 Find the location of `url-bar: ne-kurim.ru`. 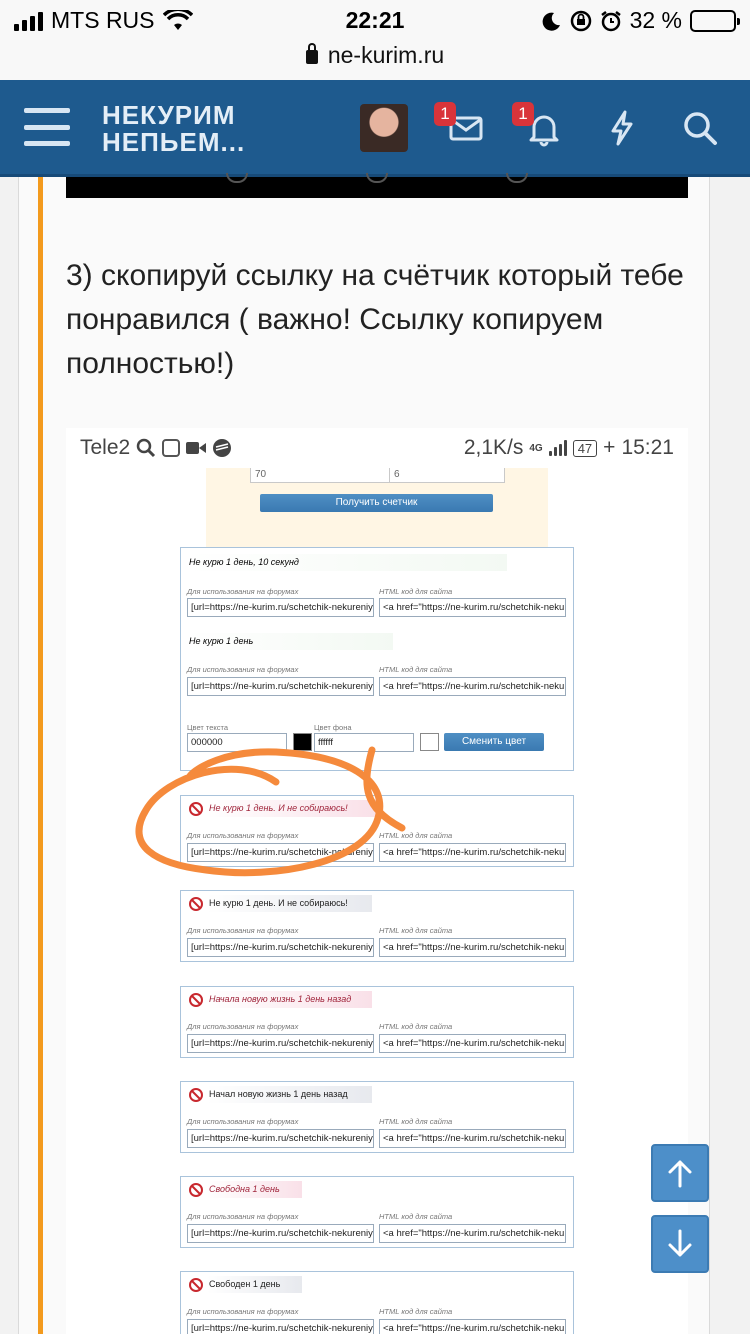

url-bar: ne-kurim.ru is located at coordinates (375, 60).